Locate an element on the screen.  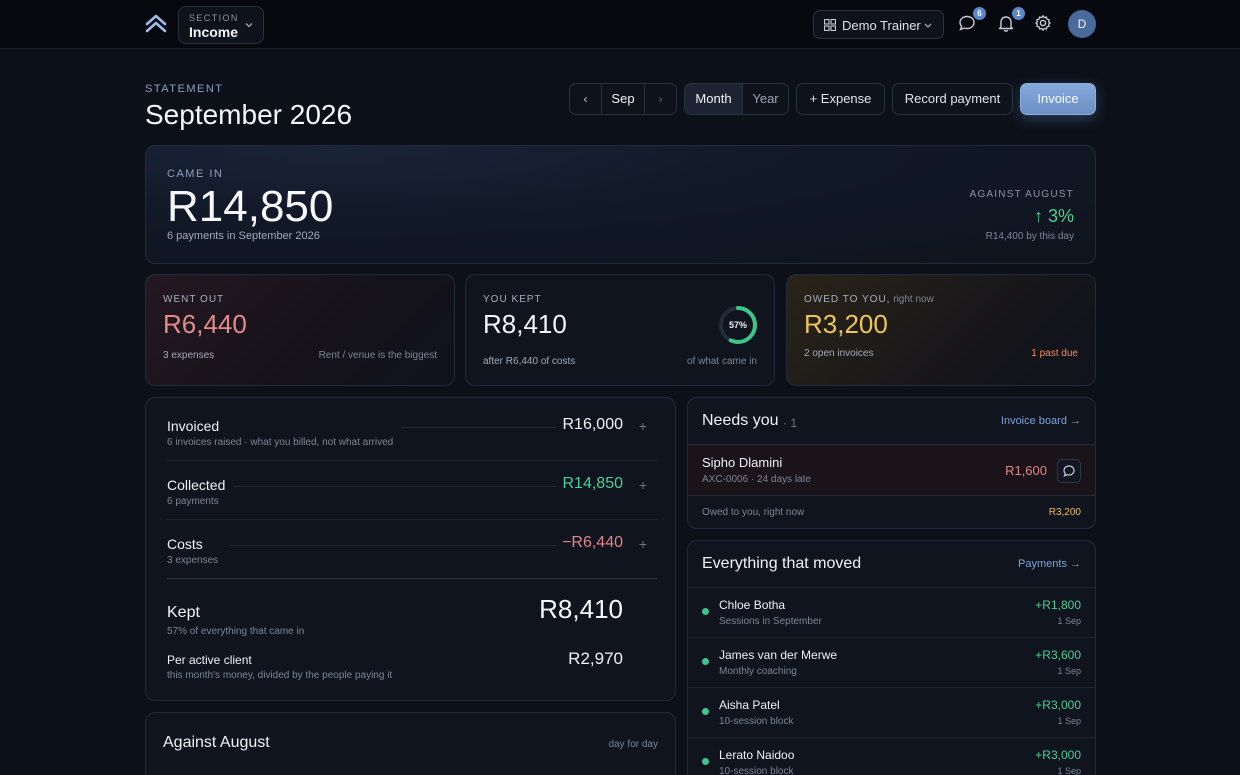
you-kept-kicker: YOU KEPT is located at coordinates (512, 299).